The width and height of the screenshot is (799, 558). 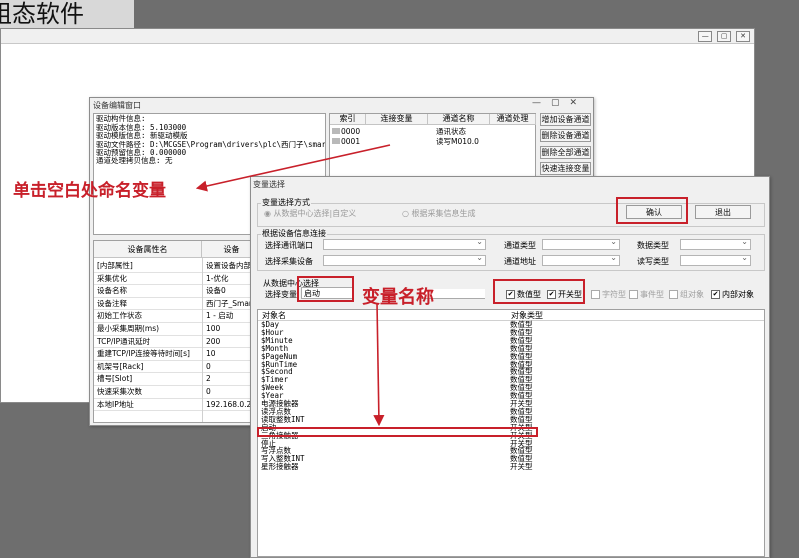 I want to click on arrow-to-selected-row, so click(x=379, y=364).